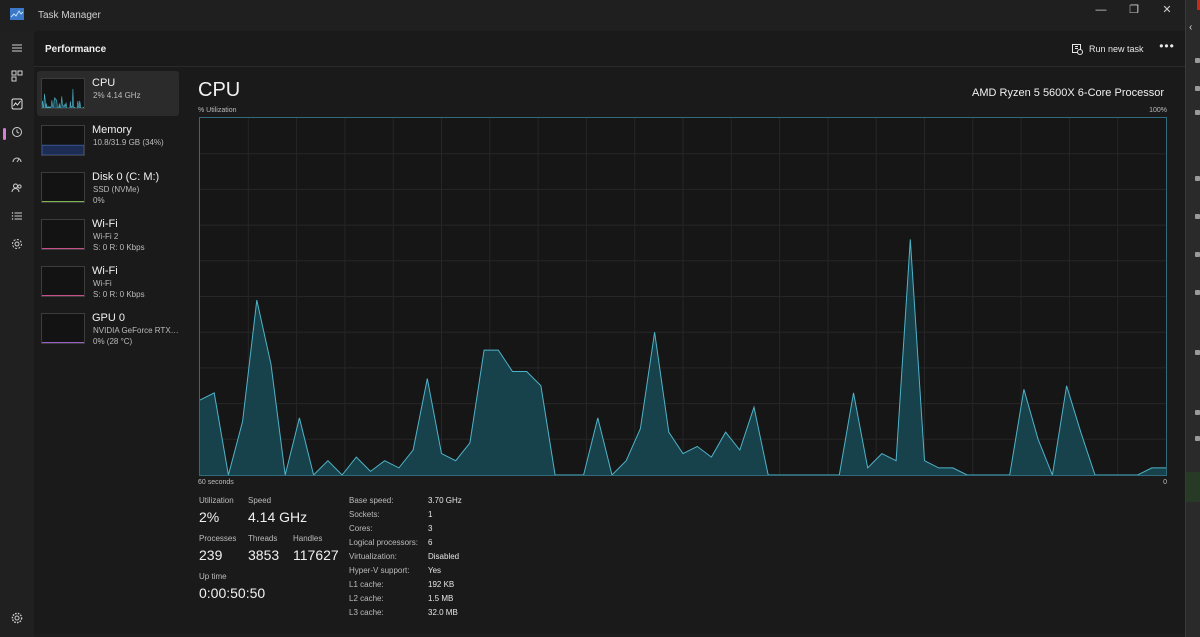  Describe the element at coordinates (76, 49) in the screenshot. I see `page-title: Performance` at that location.